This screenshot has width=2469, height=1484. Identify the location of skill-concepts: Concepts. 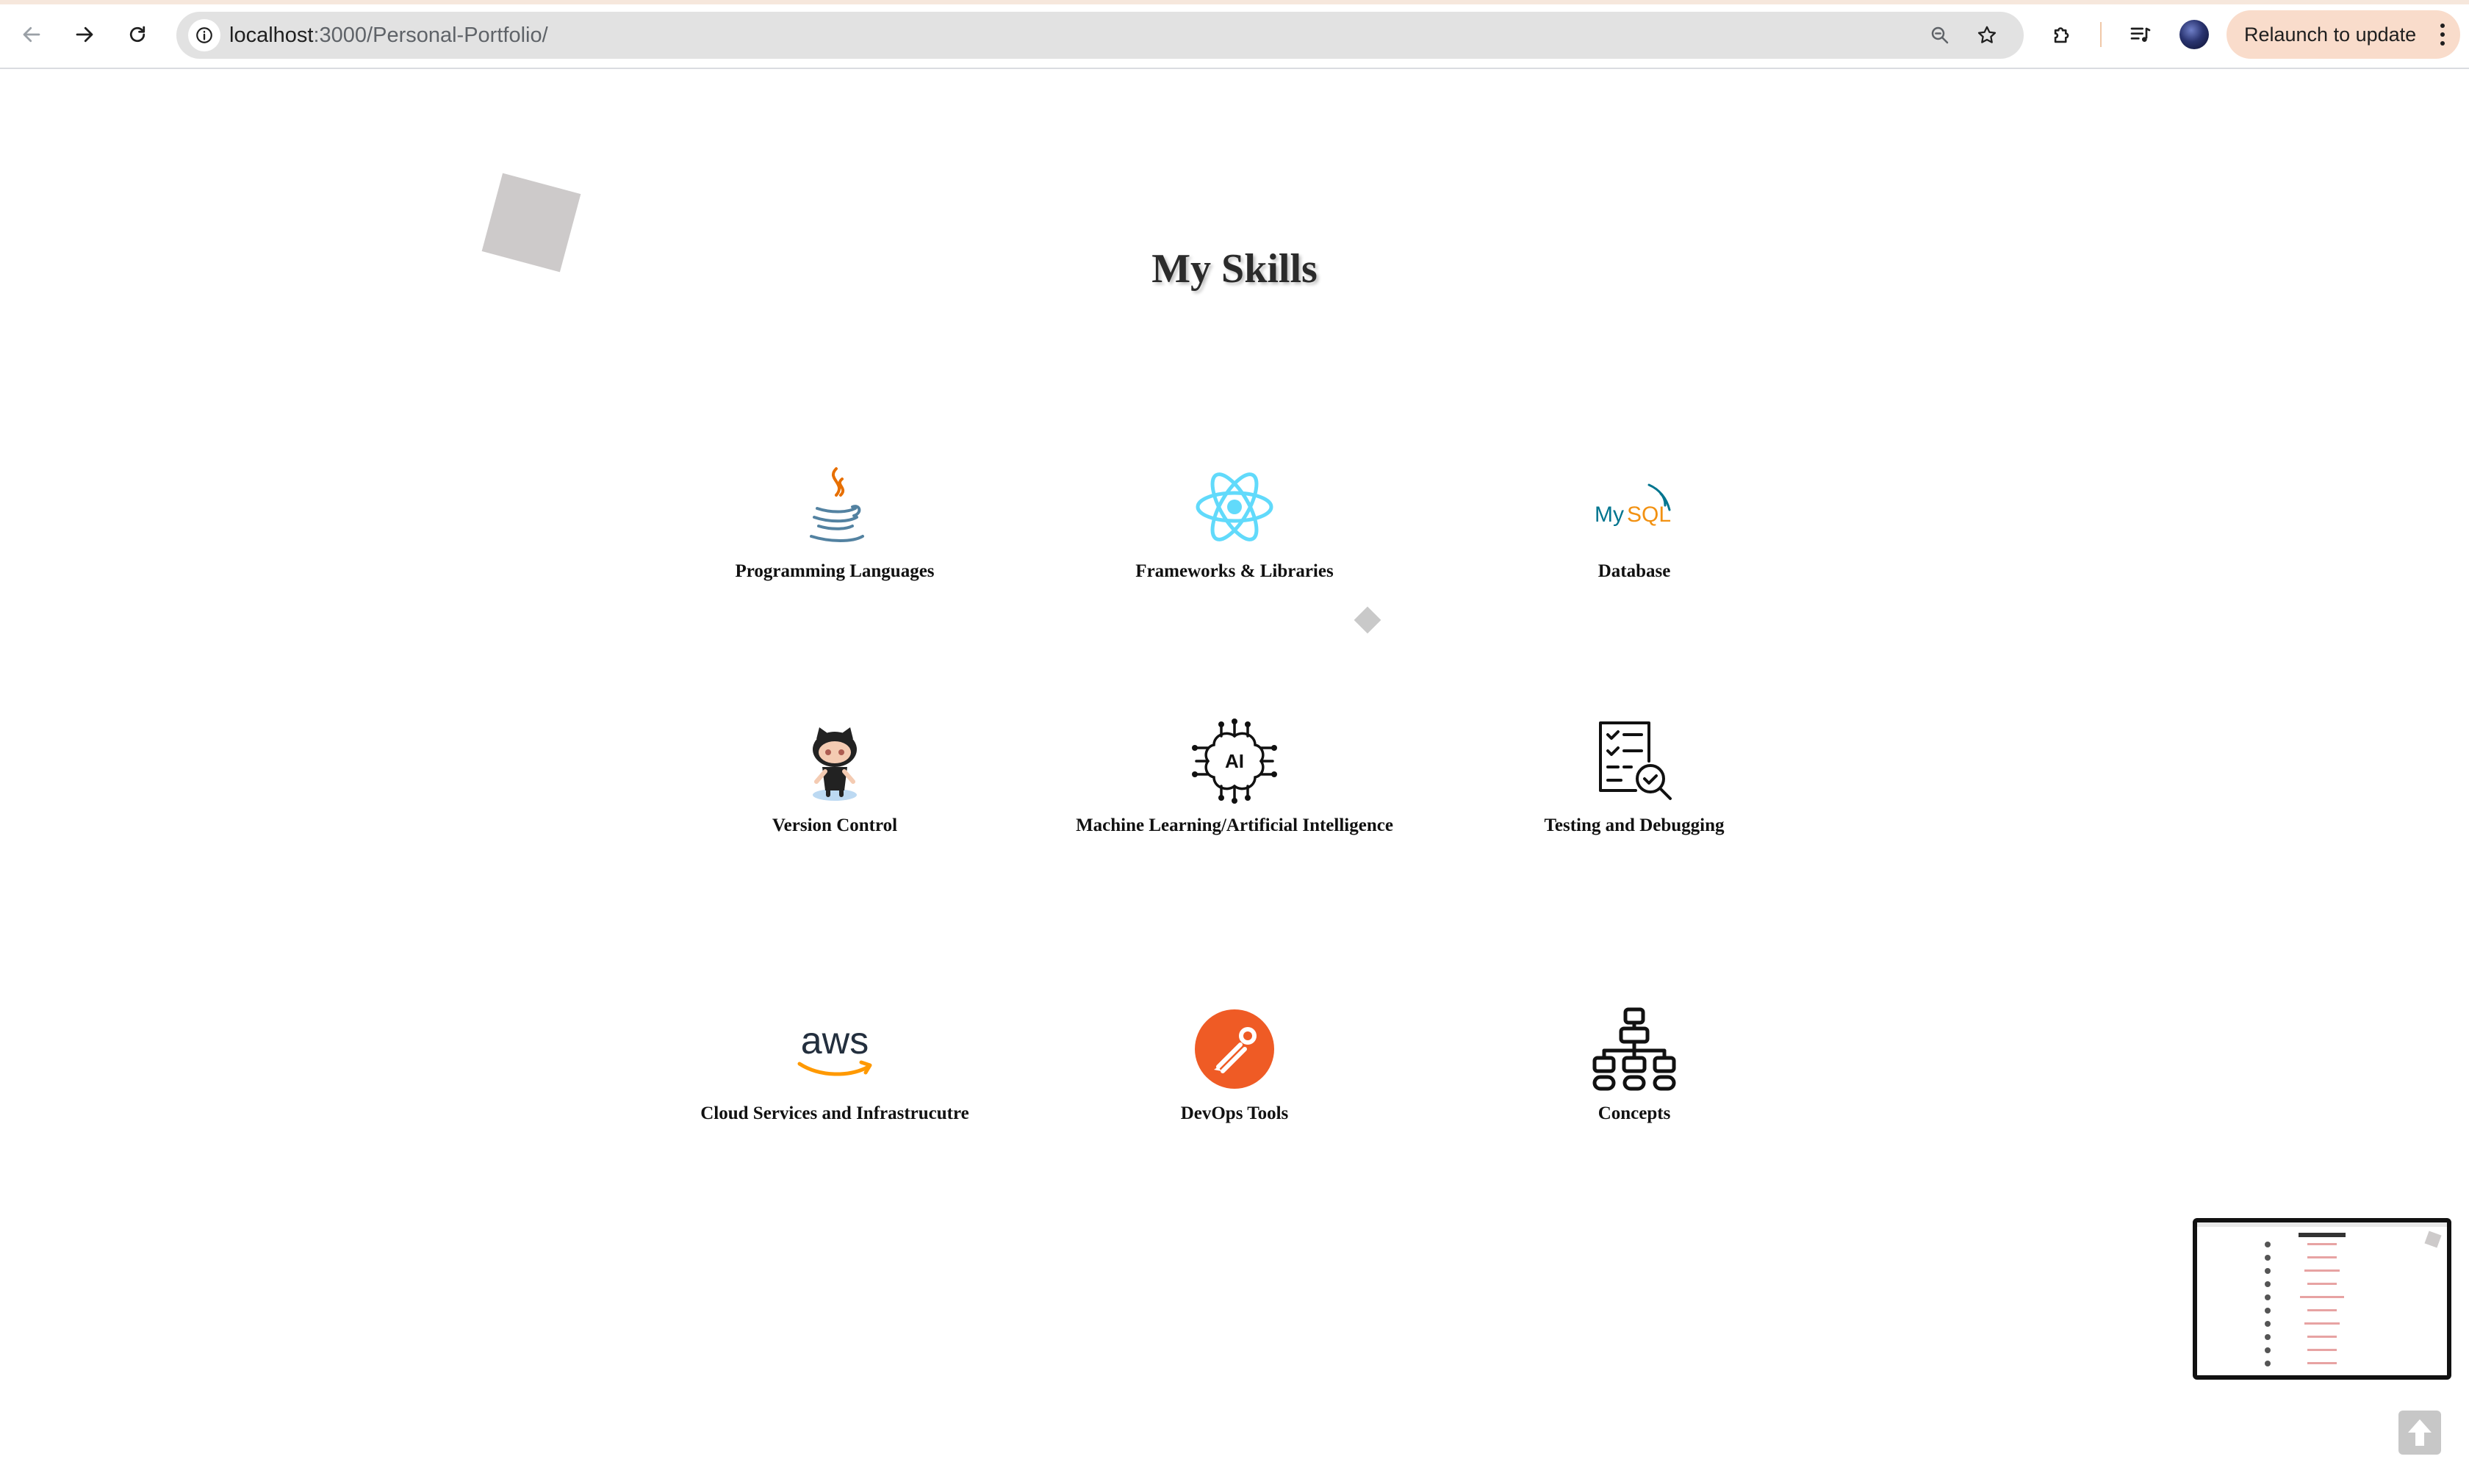
(1634, 1064).